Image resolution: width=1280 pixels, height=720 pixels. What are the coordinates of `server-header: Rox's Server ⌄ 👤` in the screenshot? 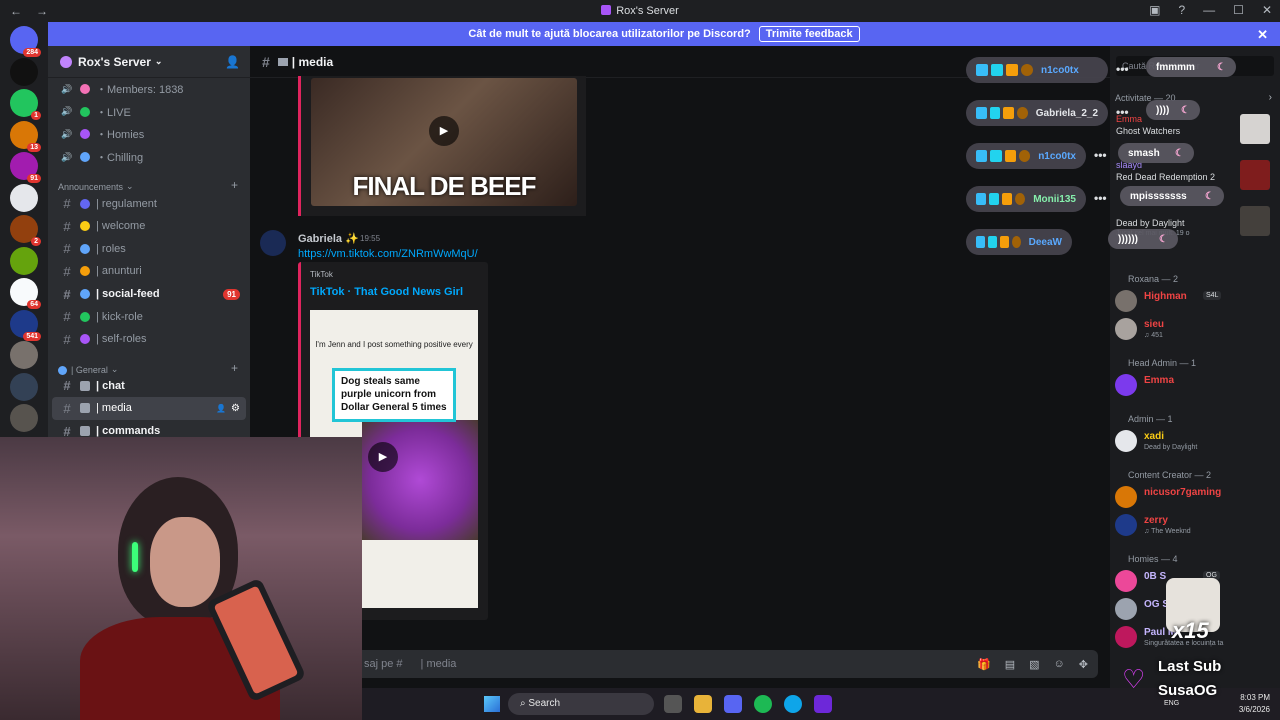 It's located at (149, 62).